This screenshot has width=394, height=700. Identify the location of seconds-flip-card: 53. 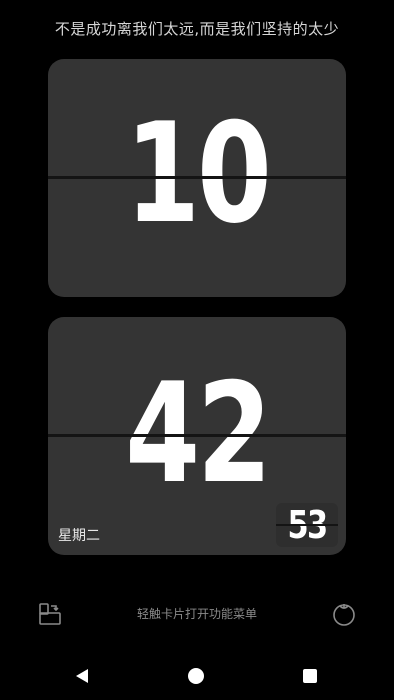
(307, 525).